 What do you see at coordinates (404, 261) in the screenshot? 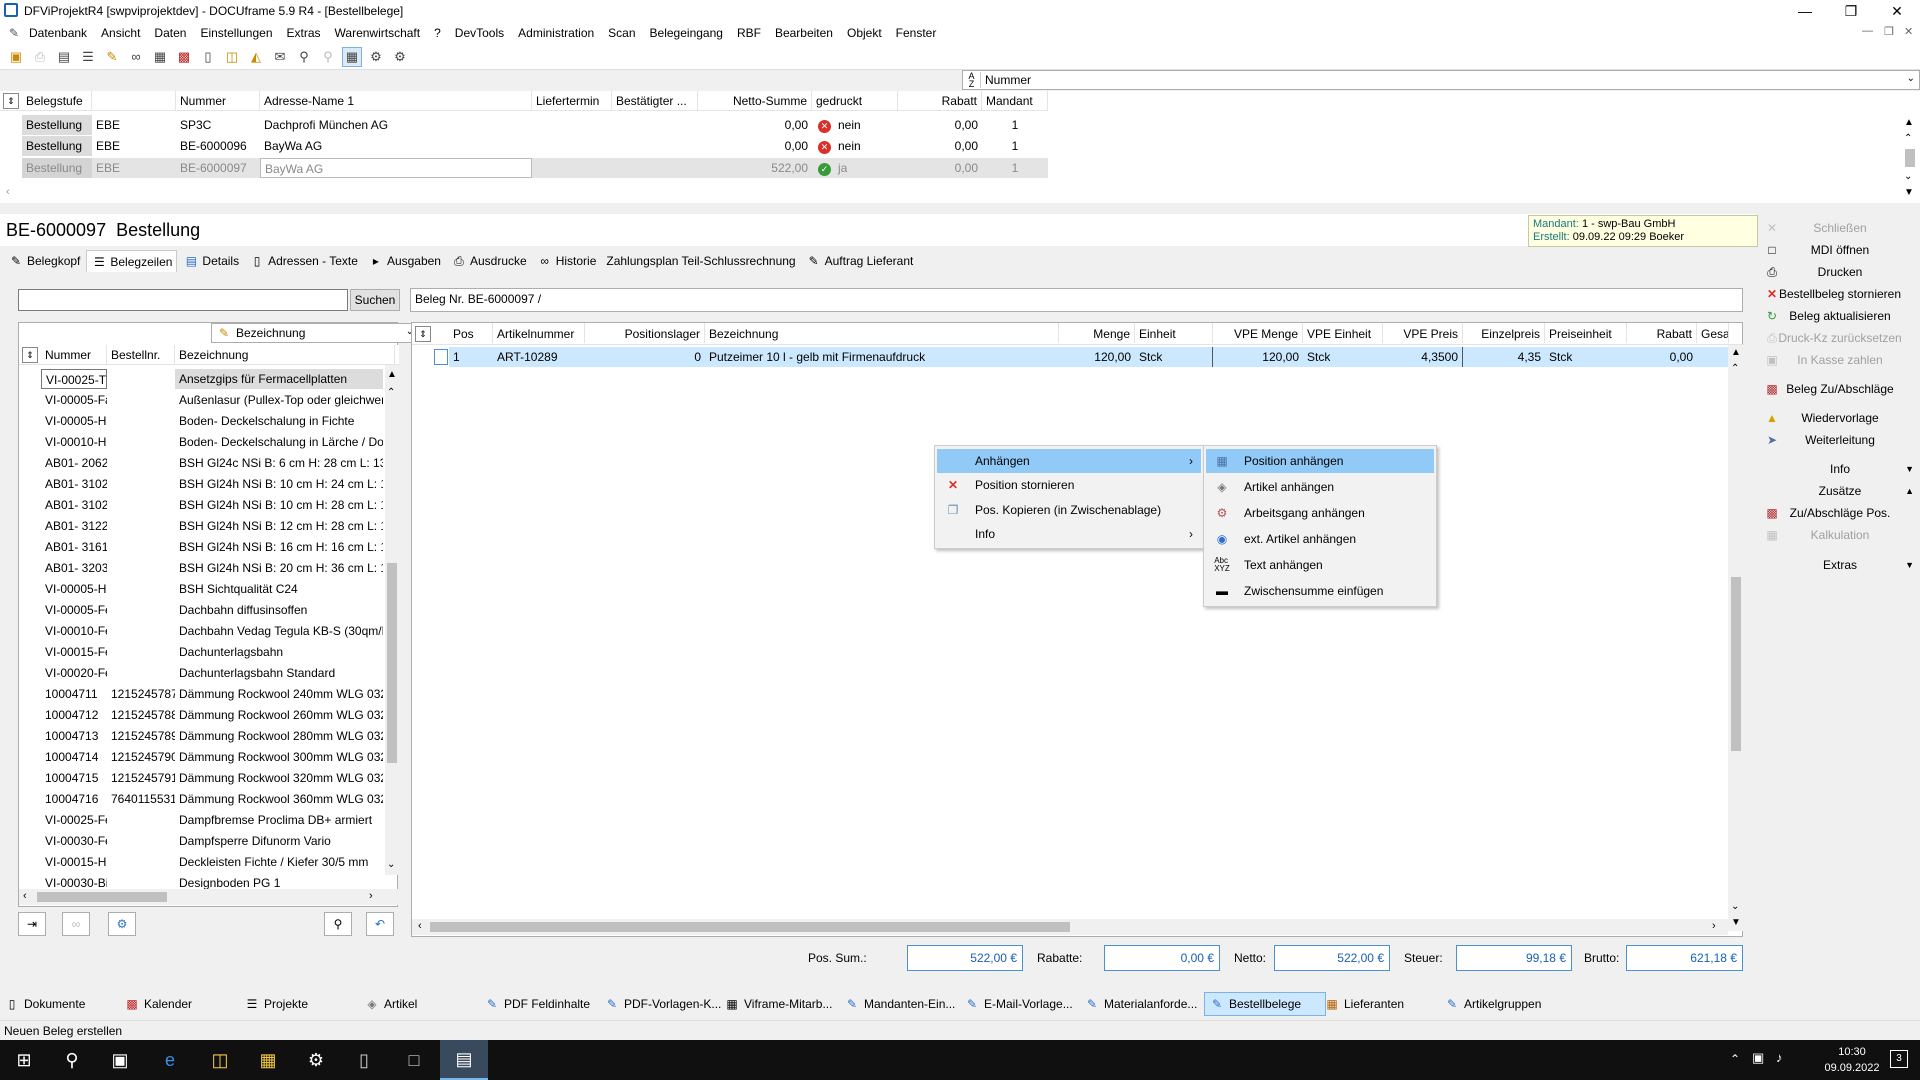
I see `tab-ausgaben: ▸ Ausgaben` at bounding box center [404, 261].